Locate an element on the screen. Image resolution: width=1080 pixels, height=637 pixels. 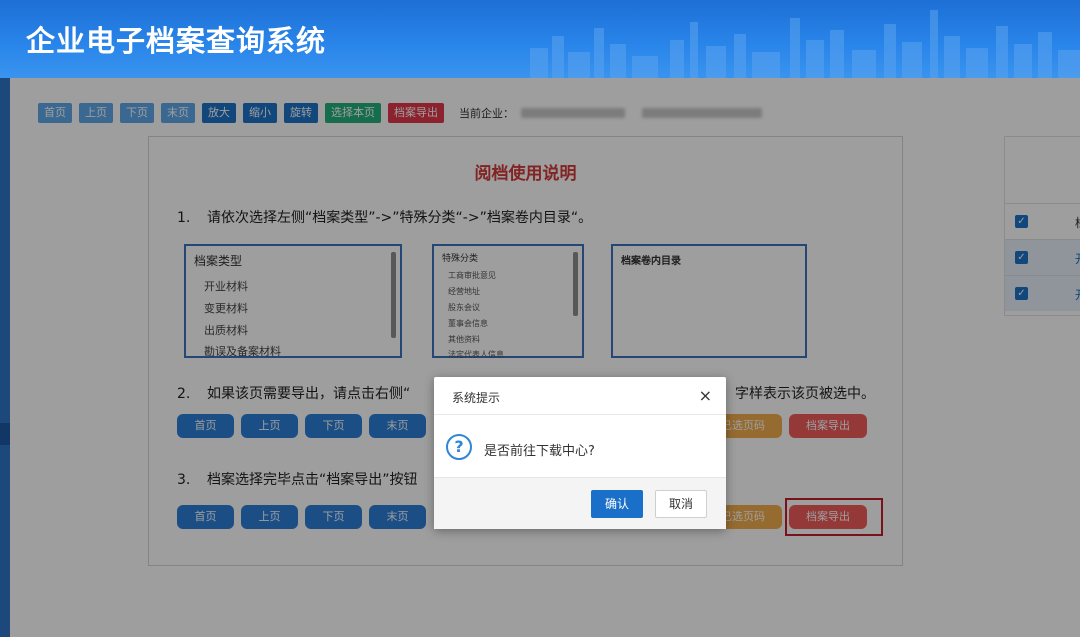
close-icon: × is located at coordinates (705, 395).